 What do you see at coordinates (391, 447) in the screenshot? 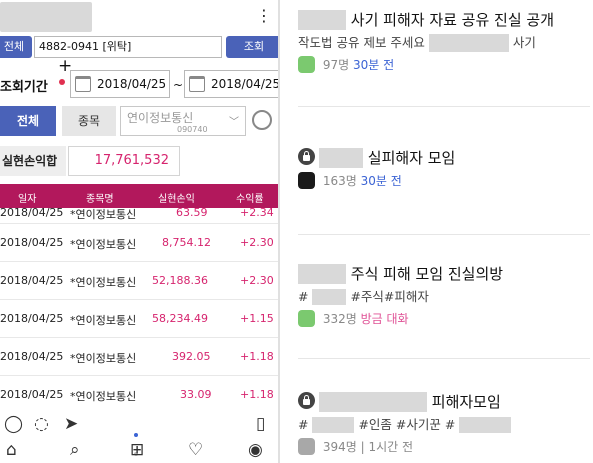
I see `last-activity: 1시간 전` at bounding box center [391, 447].